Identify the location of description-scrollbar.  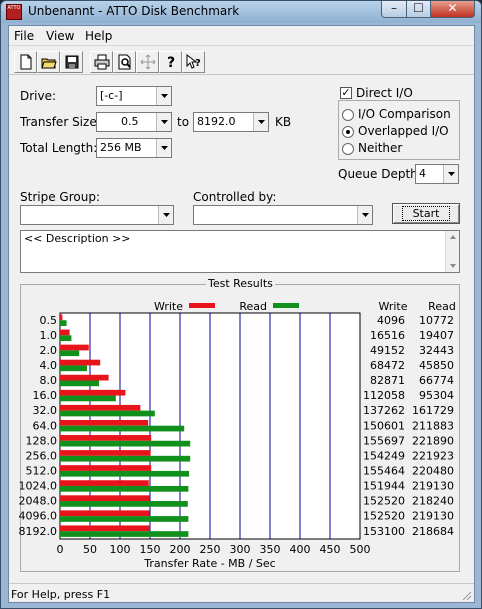
(452, 251).